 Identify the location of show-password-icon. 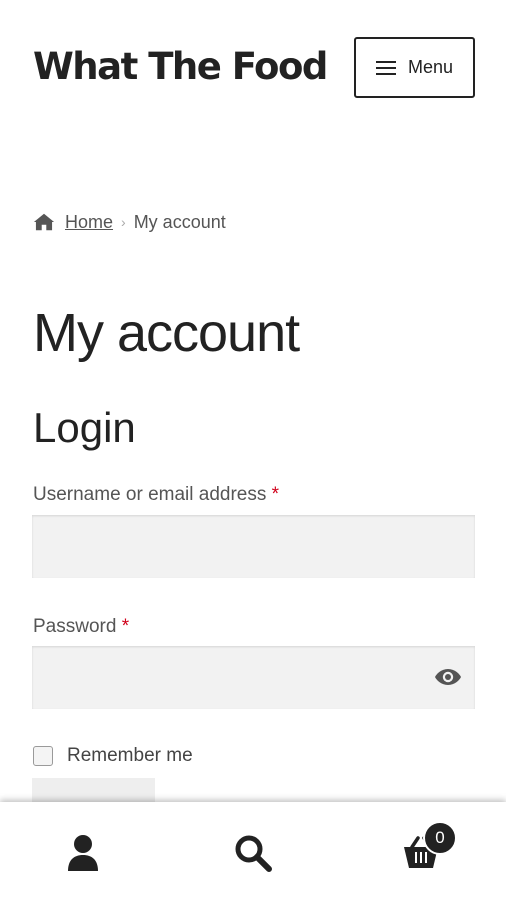
(448, 677).